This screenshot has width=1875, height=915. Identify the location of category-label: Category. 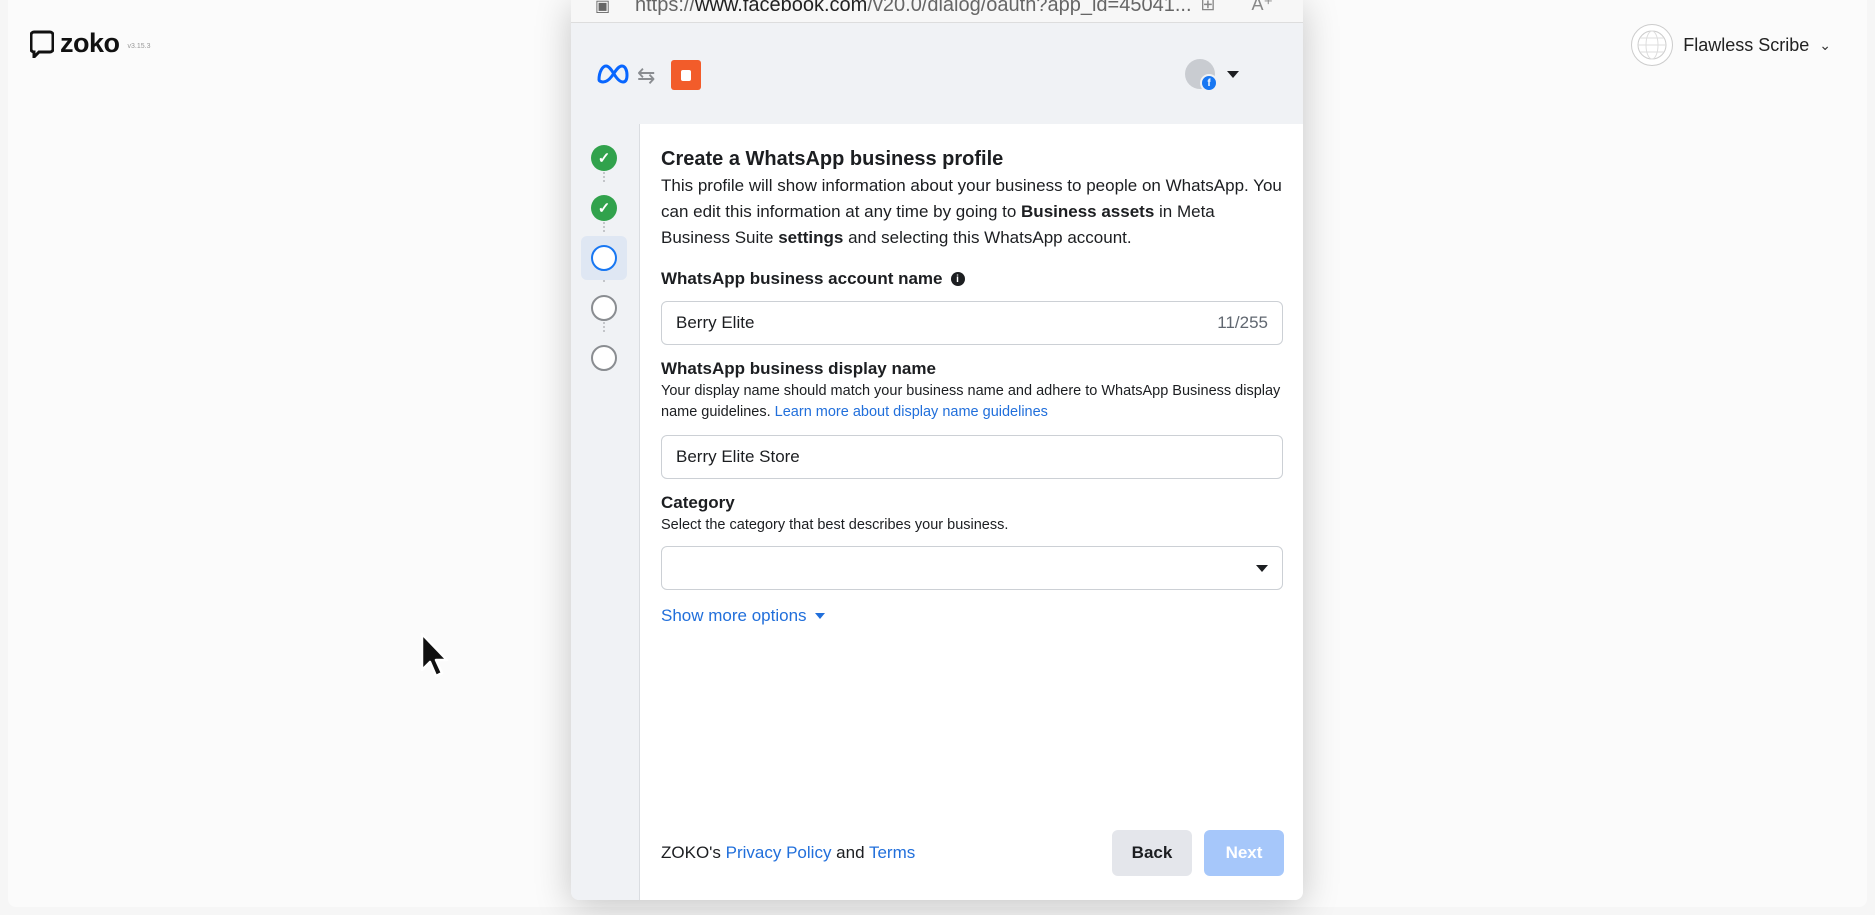
(698, 502).